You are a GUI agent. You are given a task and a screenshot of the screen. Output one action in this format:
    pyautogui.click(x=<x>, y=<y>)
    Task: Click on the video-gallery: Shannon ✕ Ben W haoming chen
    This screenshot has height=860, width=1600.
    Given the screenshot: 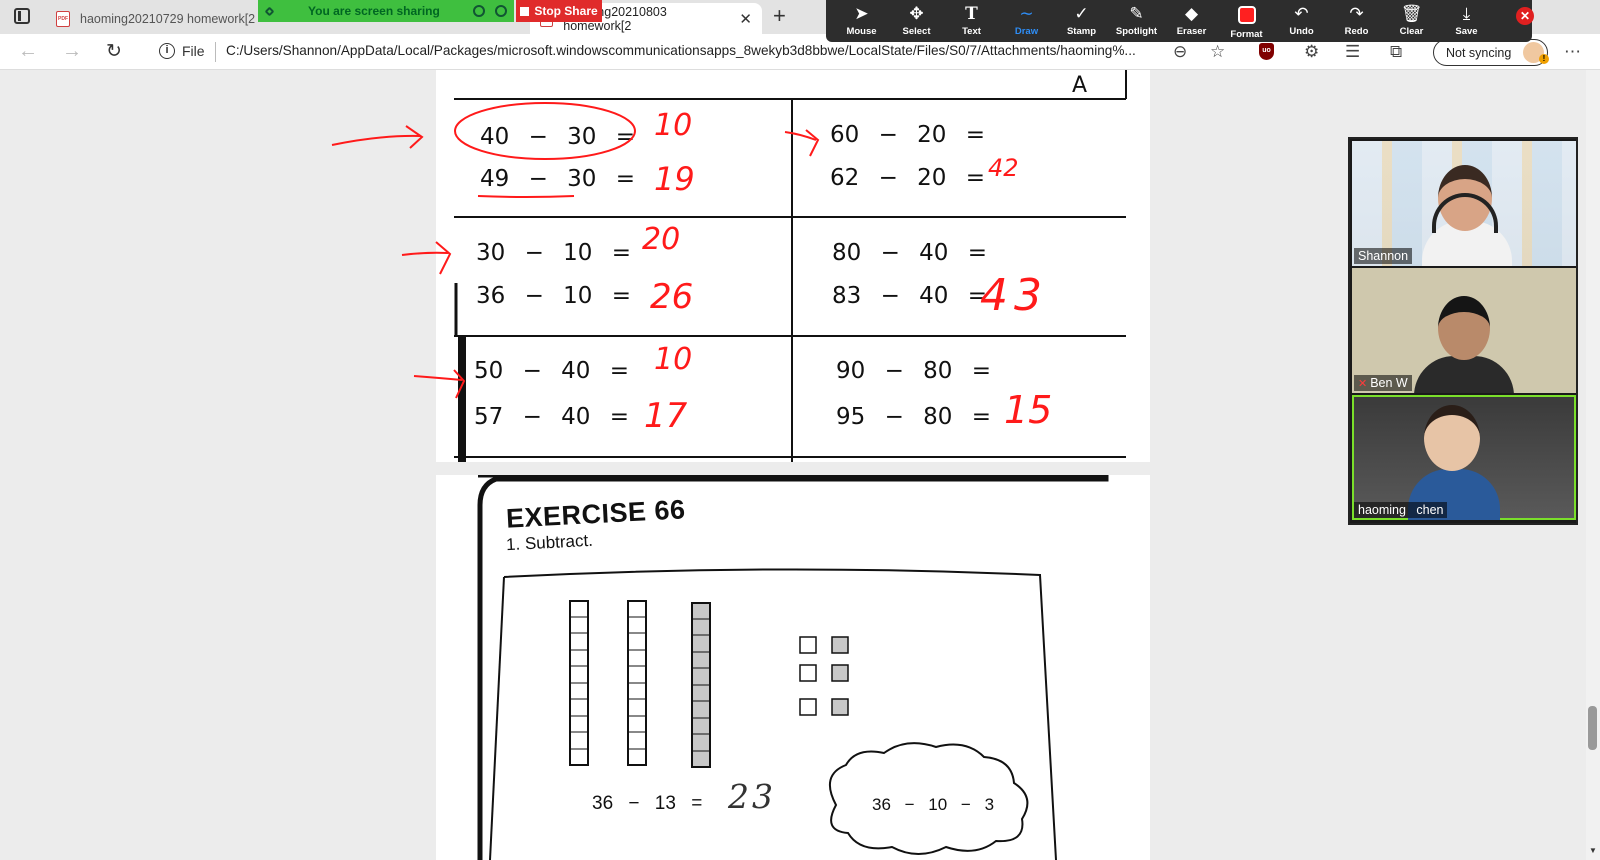 What is the action you would take?
    pyautogui.click(x=1463, y=331)
    